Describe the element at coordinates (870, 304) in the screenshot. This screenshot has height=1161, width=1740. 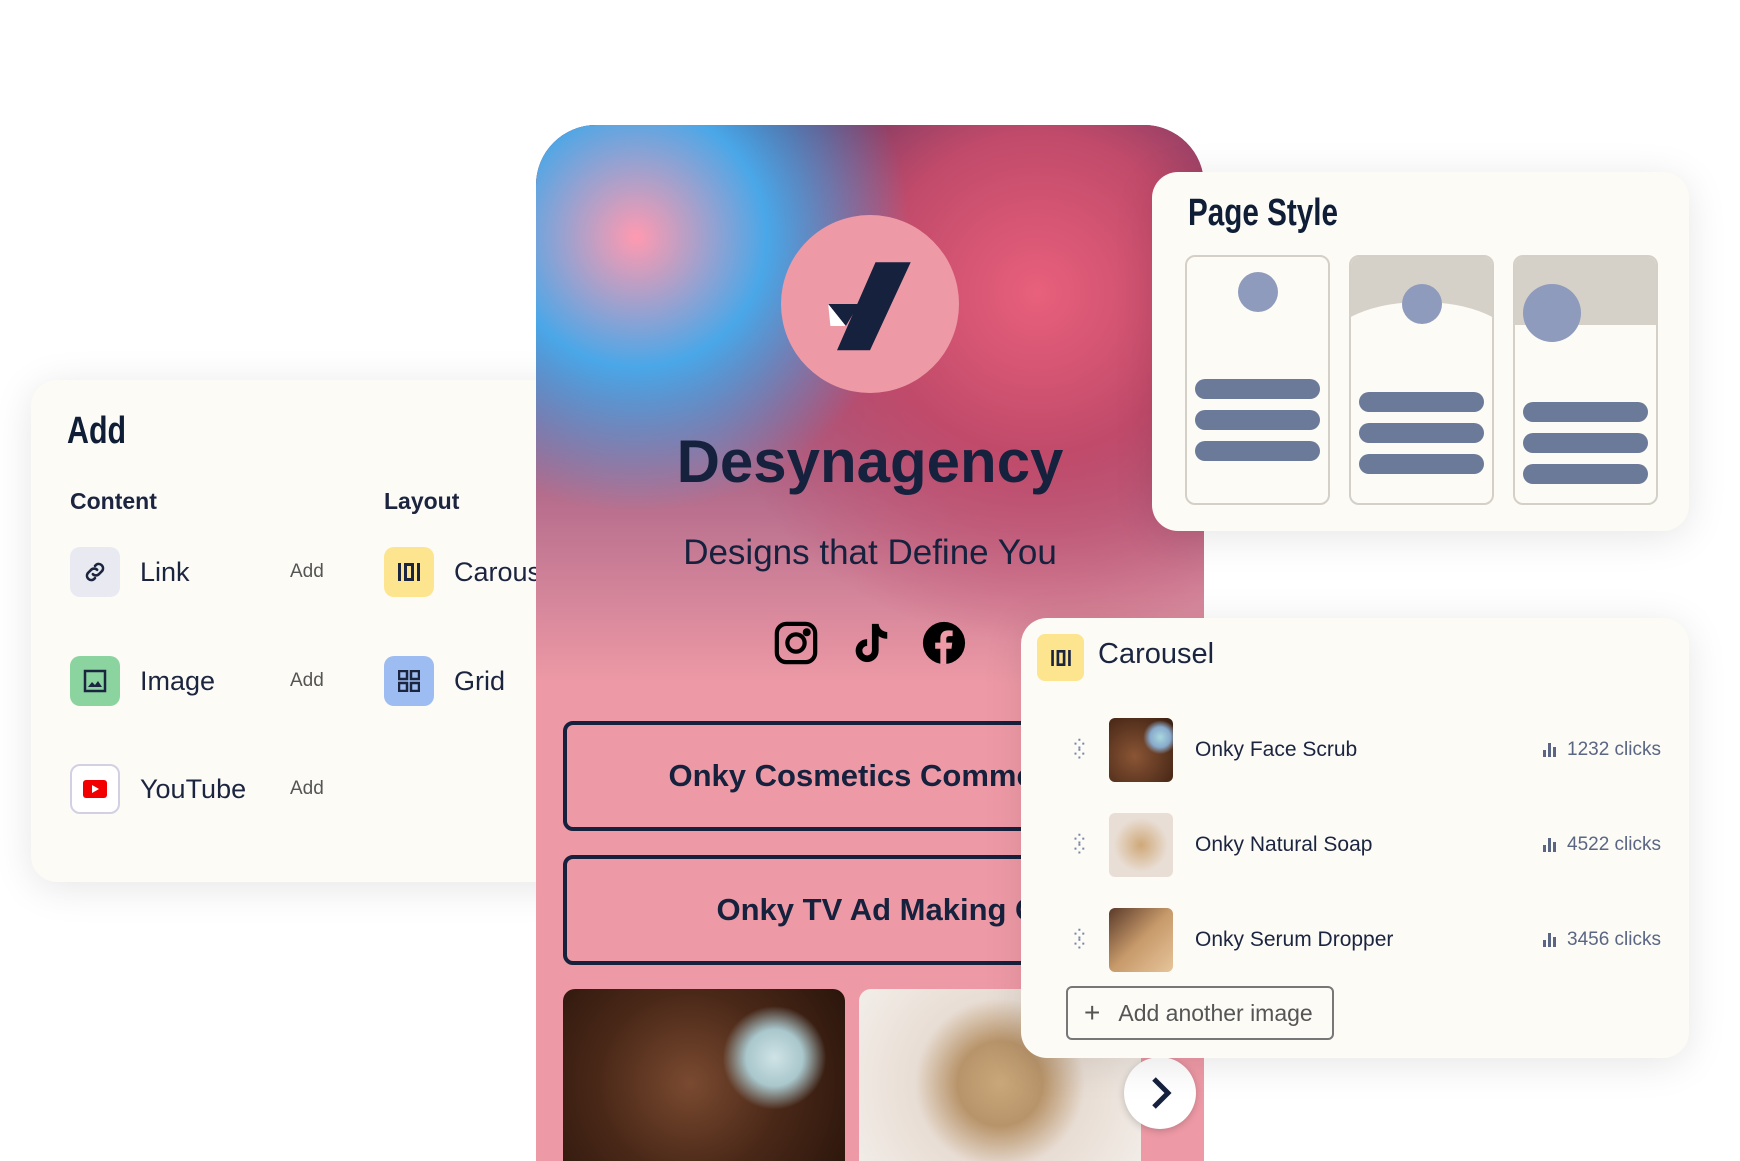
I see `brand-logo` at that location.